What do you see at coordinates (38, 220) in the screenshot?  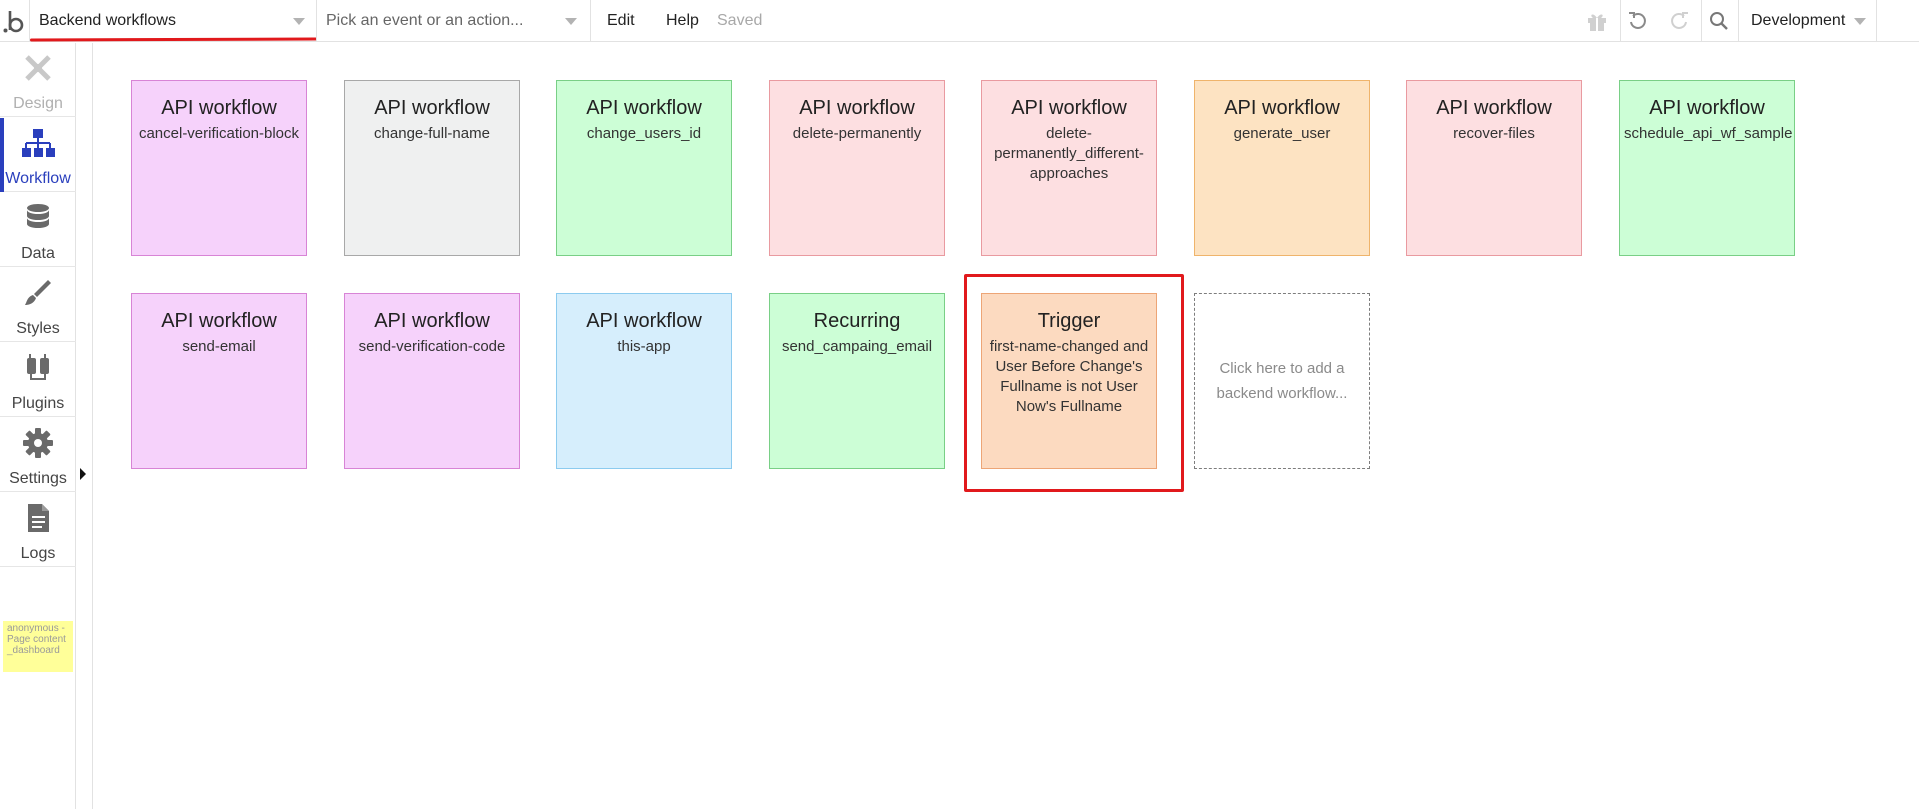 I see `database-icon` at bounding box center [38, 220].